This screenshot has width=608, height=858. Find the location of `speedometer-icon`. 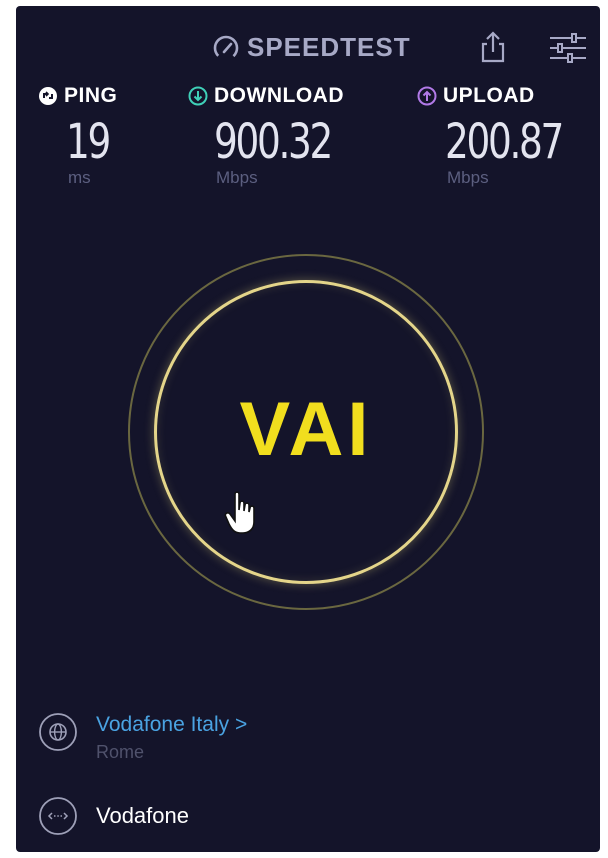

speedometer-icon is located at coordinates (226, 47).